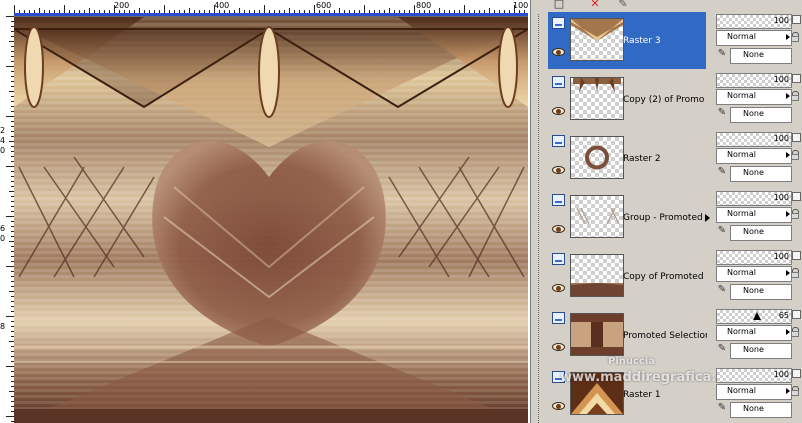  Describe the element at coordinates (3, 130) in the screenshot. I see `vruler-label-1: 2` at that location.